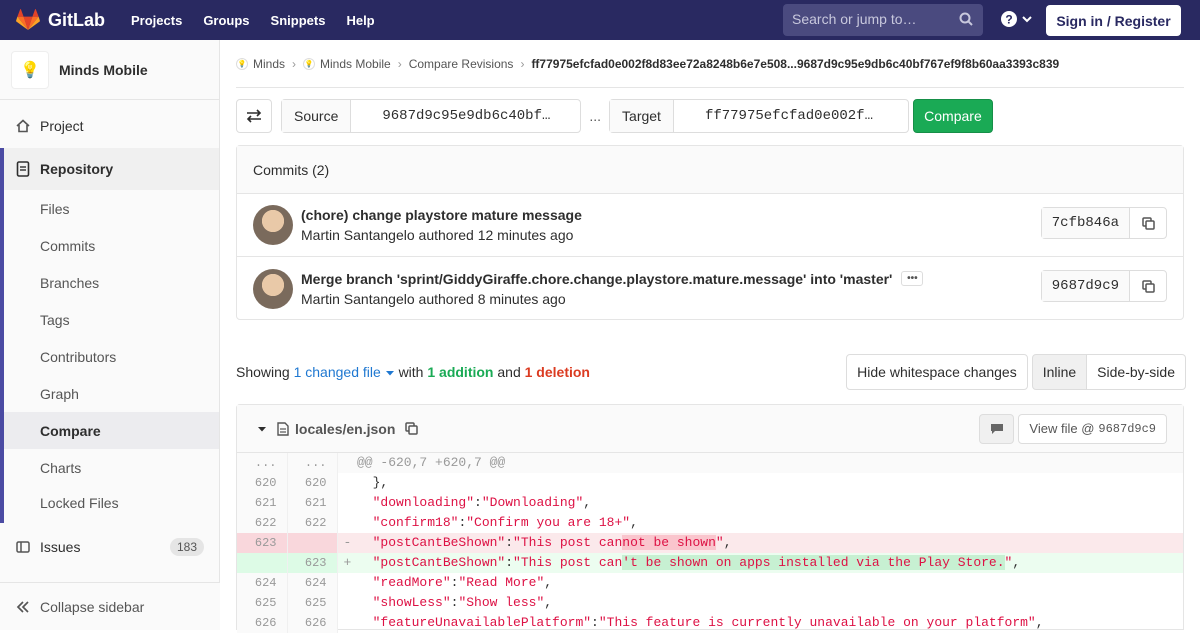 The image size is (1200, 633). Describe the element at coordinates (262, 583) in the screenshot. I see `old-line-number: 624` at that location.